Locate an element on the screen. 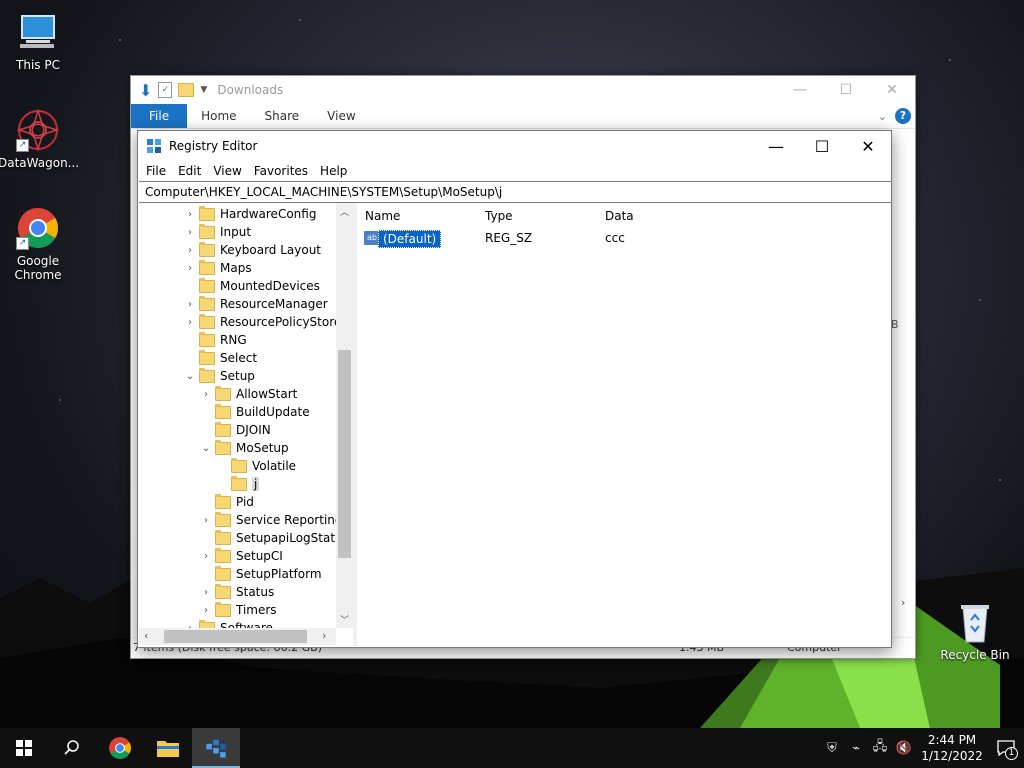 This screenshot has height=768, width=1024. help-icon: ? is located at coordinates (903, 116).